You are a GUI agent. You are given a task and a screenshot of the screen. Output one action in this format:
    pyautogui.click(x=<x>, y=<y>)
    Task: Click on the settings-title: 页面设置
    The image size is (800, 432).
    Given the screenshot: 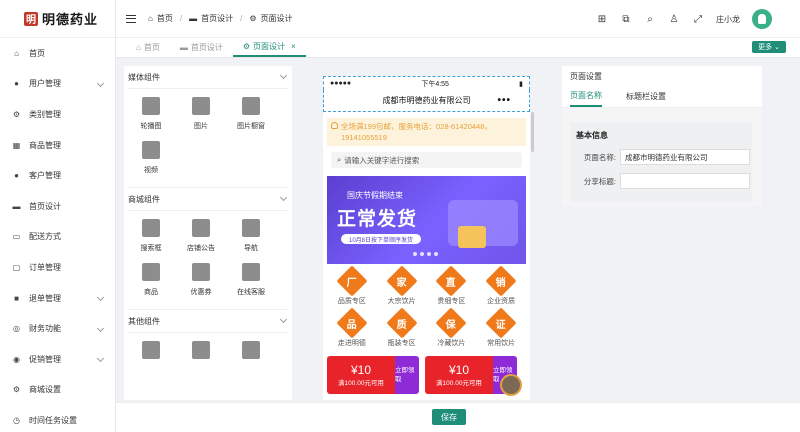 What is the action you would take?
    pyautogui.click(x=662, y=76)
    